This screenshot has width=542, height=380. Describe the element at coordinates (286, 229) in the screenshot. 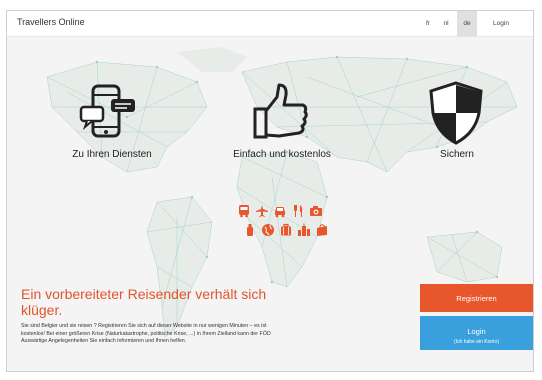

I see `luggage-icon` at that location.